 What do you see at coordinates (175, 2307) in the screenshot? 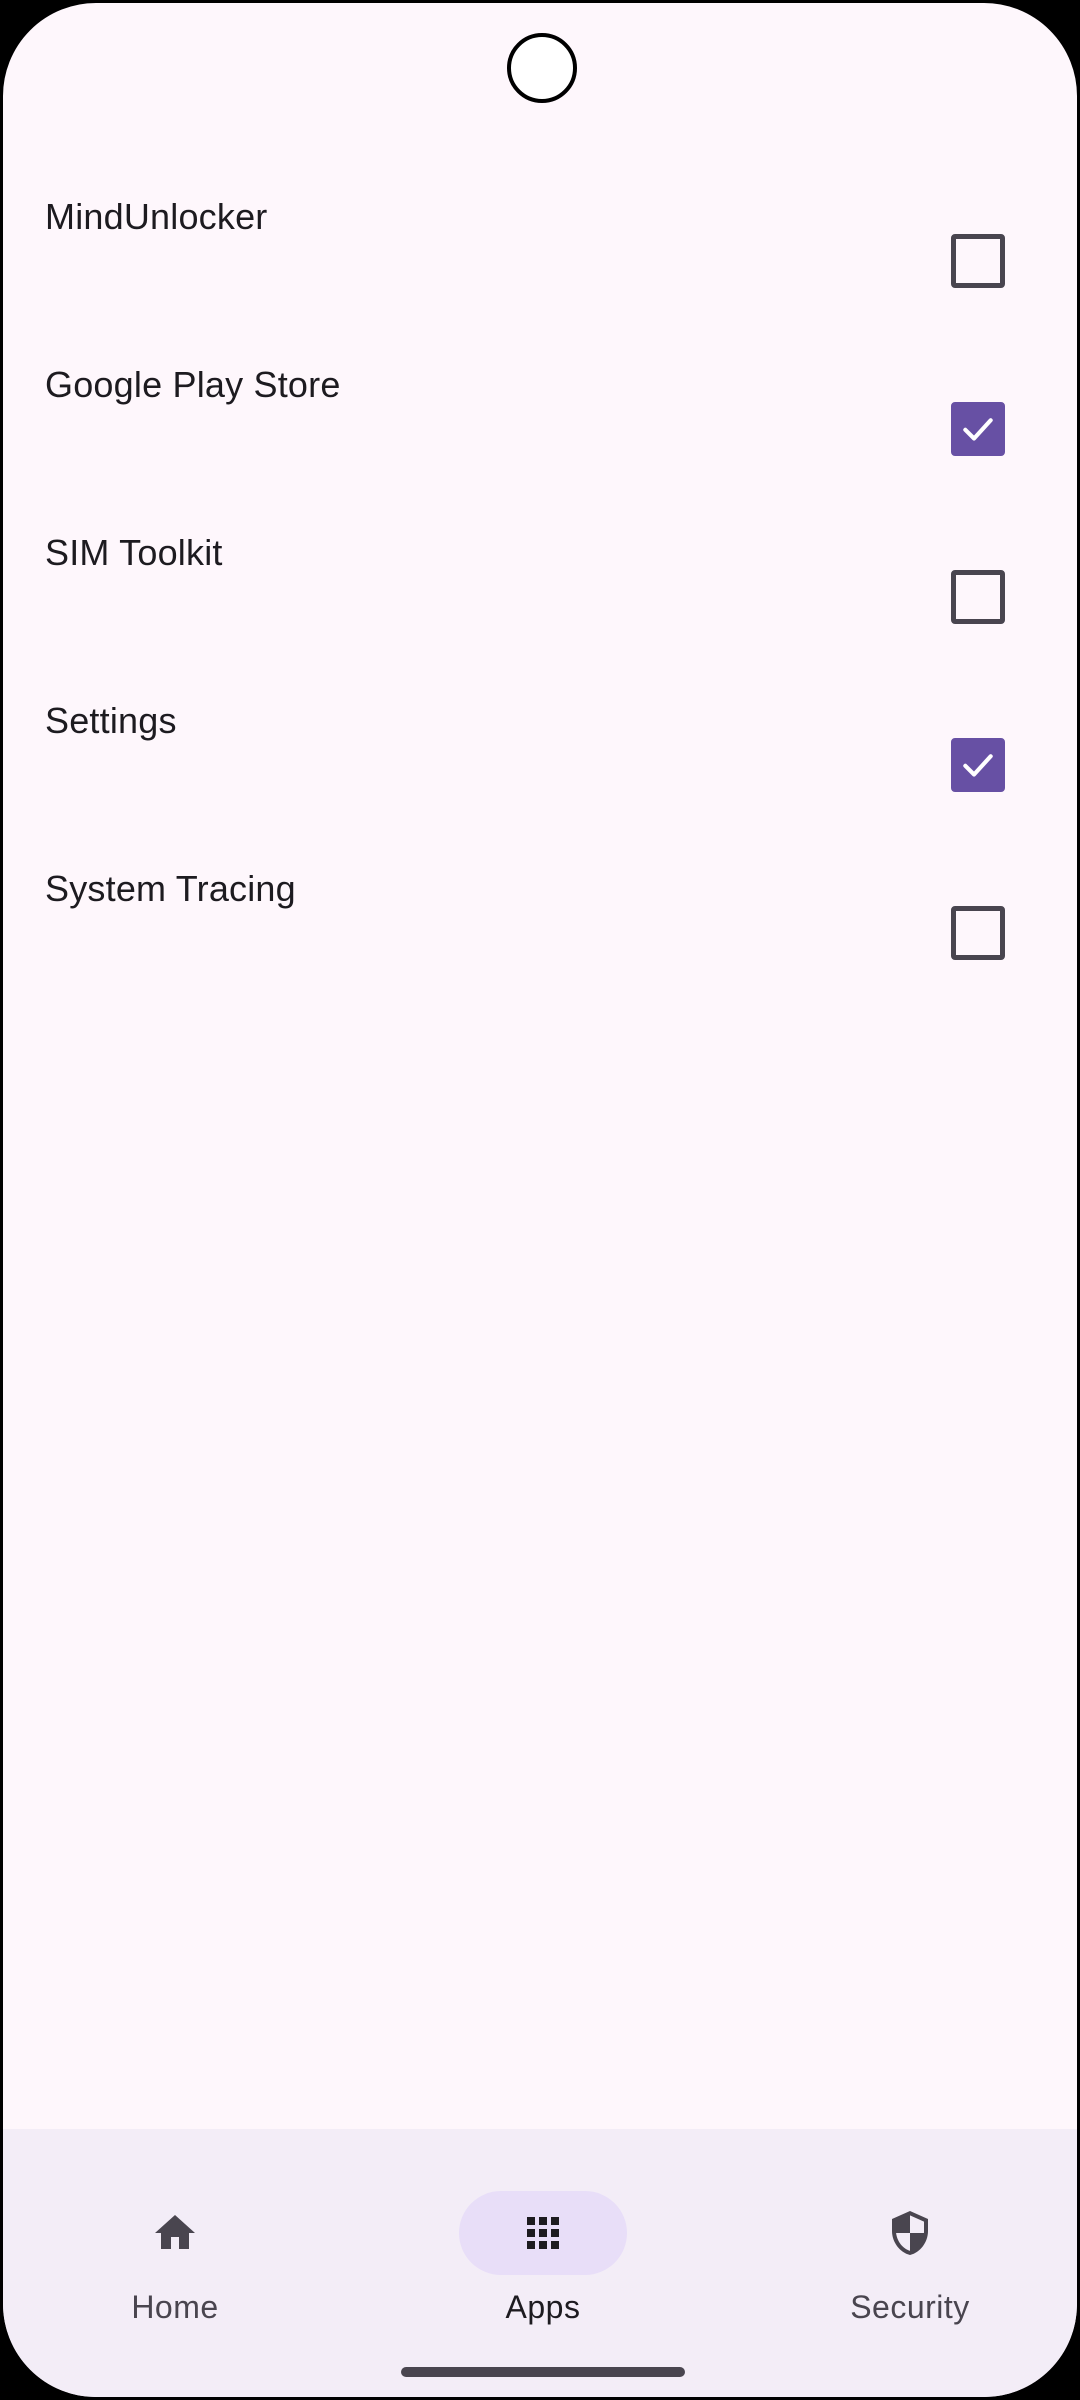
I see `nav-label-home: Home` at bounding box center [175, 2307].